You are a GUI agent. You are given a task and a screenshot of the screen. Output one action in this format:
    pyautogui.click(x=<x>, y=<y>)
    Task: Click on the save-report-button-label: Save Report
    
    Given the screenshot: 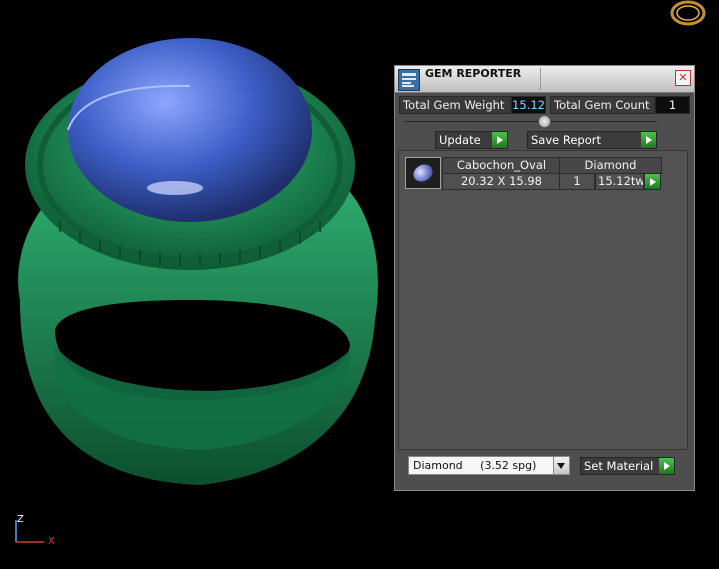 What is the action you would take?
    pyautogui.click(x=566, y=140)
    